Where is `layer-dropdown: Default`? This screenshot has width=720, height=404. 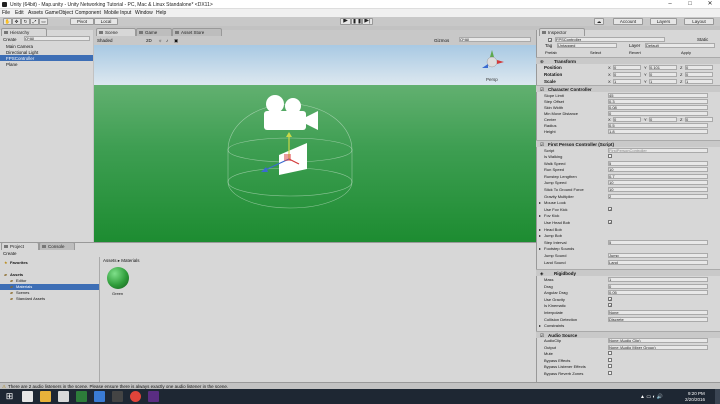 layer-dropdown: Default is located at coordinates (680, 45).